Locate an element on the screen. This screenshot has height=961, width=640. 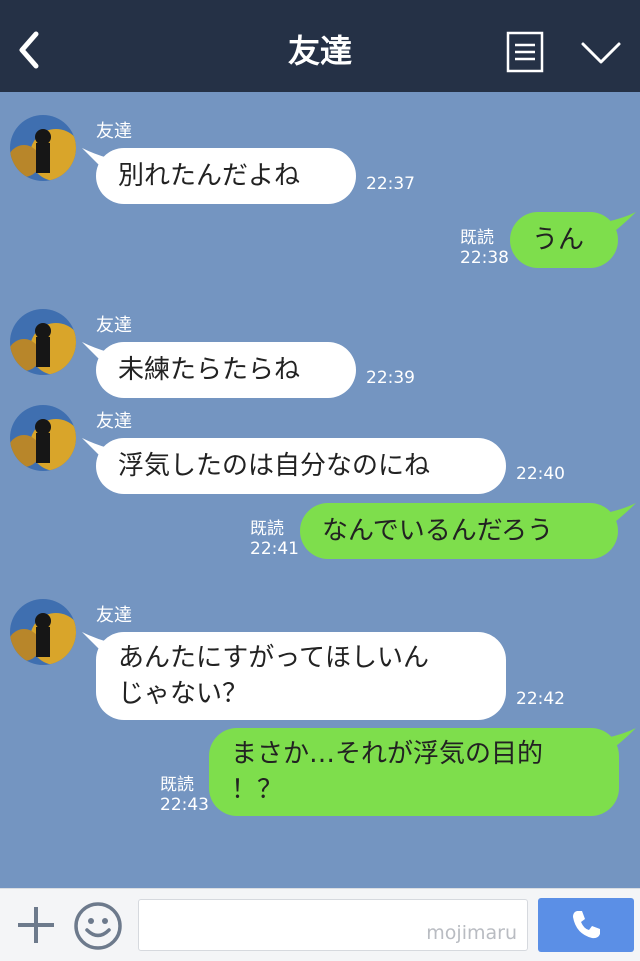
chevron-down-icon is located at coordinates (601, 53).